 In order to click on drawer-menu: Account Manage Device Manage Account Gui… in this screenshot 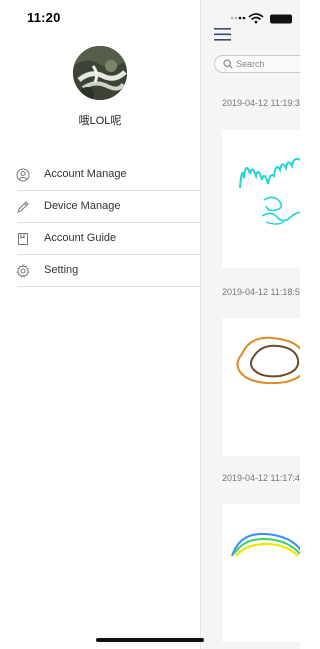, I will do `click(100, 223)`.